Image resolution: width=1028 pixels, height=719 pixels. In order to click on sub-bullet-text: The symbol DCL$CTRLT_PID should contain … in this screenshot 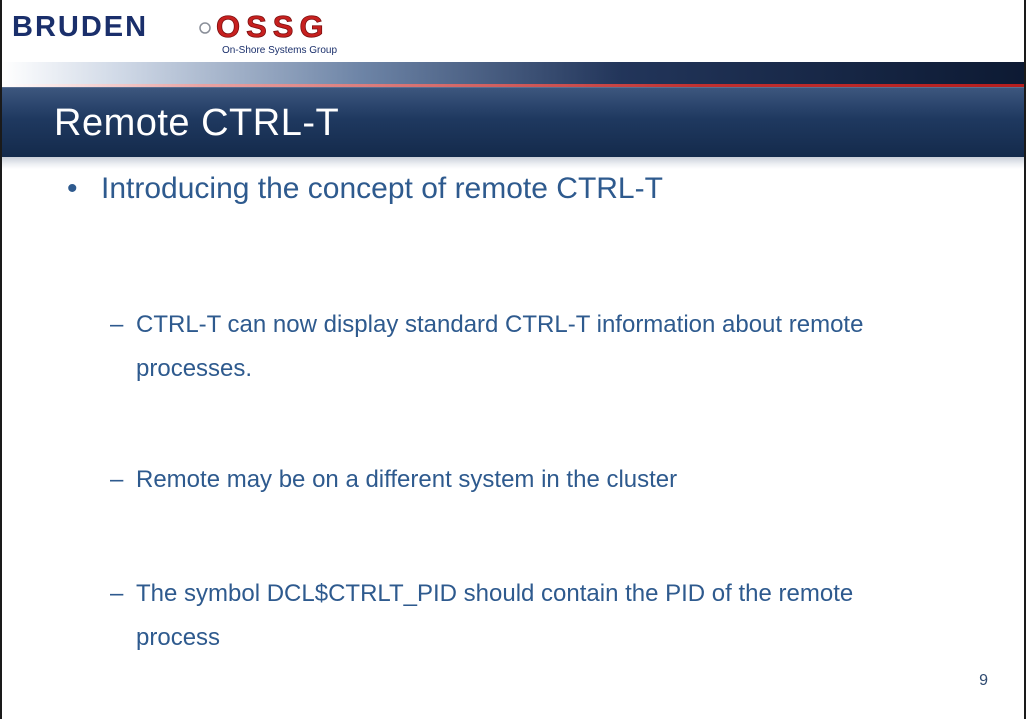, I will do `click(495, 615)`.